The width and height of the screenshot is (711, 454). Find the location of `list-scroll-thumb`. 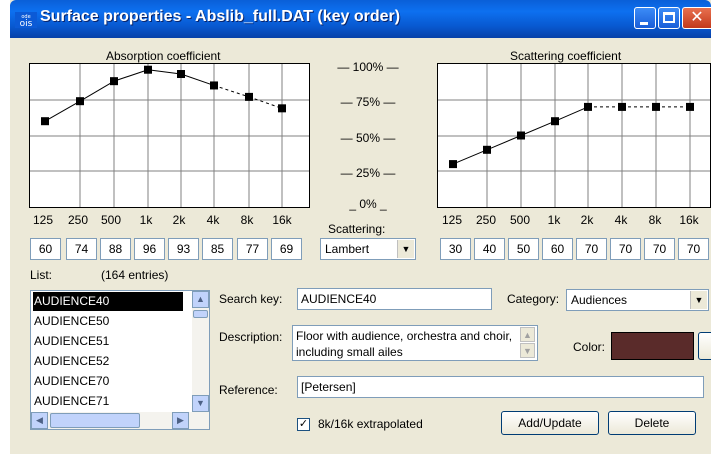

list-scroll-thumb is located at coordinates (200, 314).